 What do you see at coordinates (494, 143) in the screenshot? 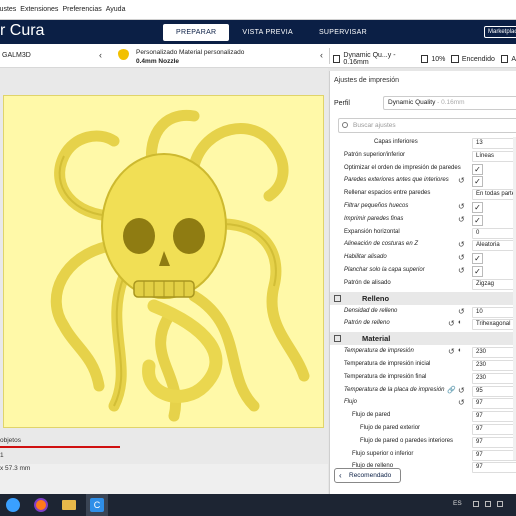
I see `setting-value-field: 13` at bounding box center [494, 143].